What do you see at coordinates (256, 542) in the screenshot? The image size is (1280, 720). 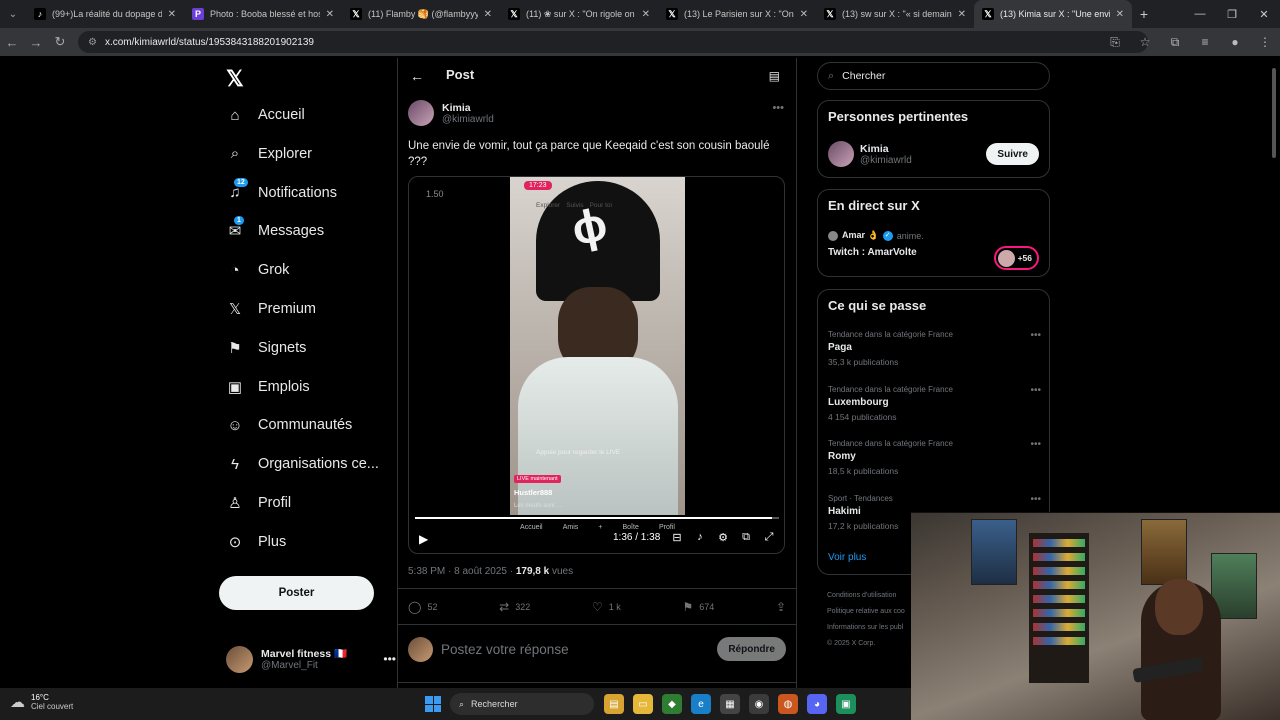 I see `sidebar-item-plus: ⊙ Plus` at bounding box center [256, 542].